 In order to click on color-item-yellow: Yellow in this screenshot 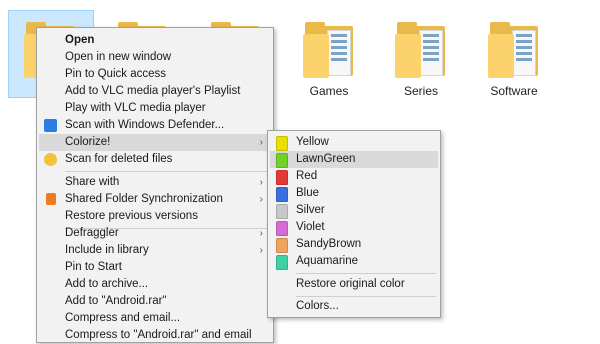, I will do `click(354, 142)`.